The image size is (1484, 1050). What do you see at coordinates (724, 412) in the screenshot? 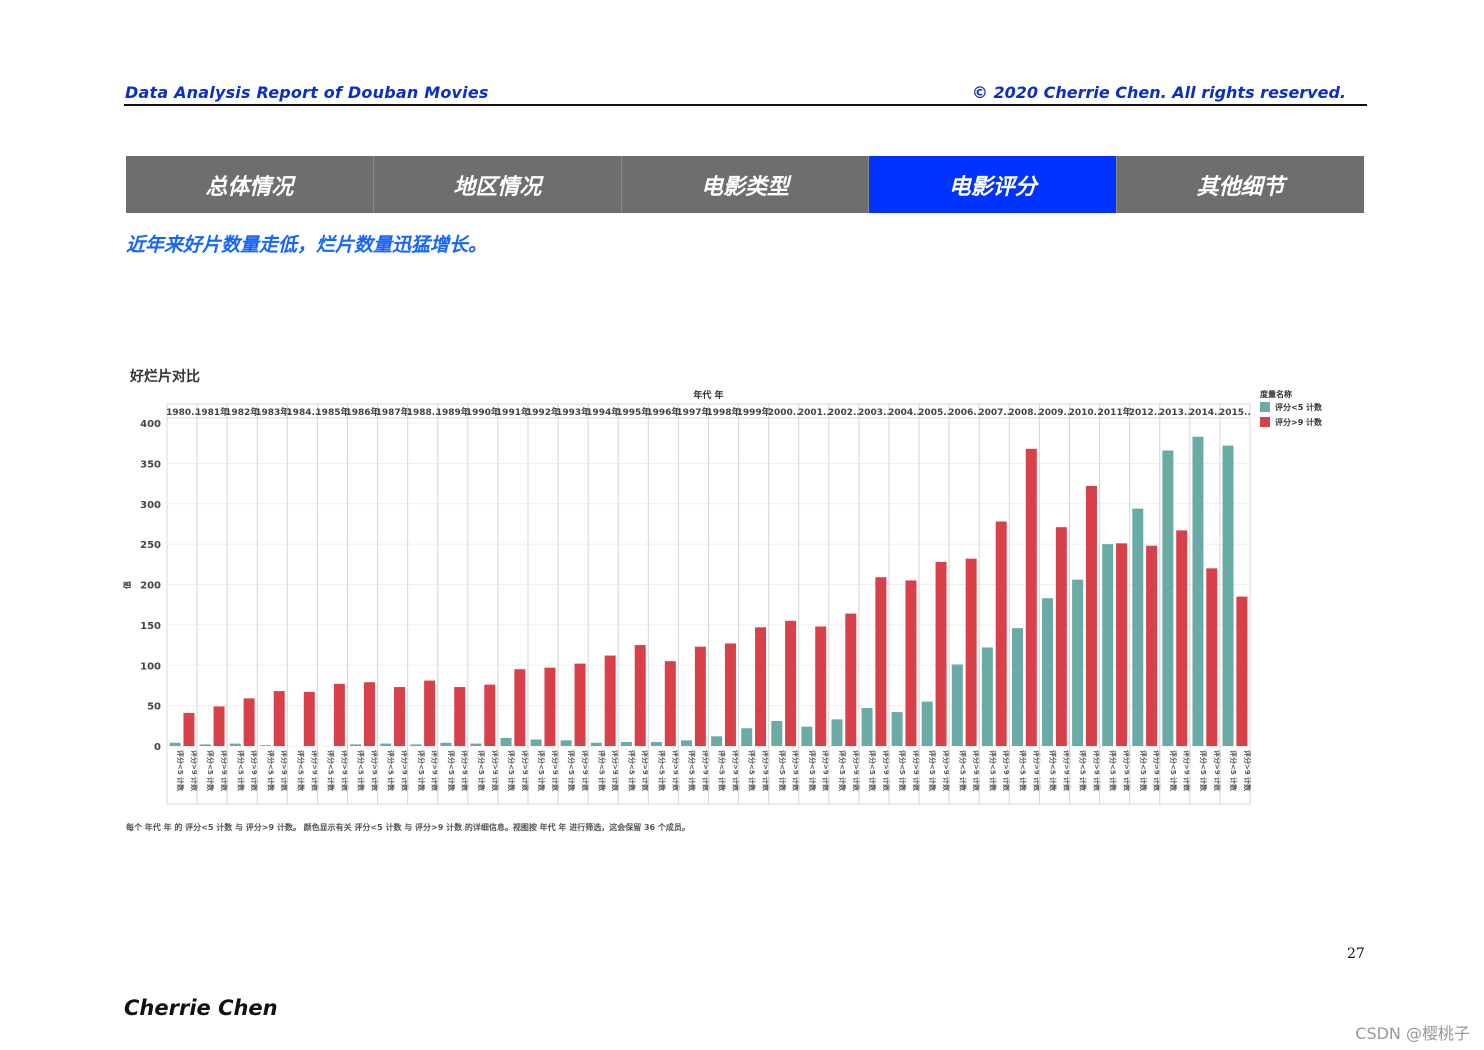
I see `category-label: 1998年` at bounding box center [724, 412].